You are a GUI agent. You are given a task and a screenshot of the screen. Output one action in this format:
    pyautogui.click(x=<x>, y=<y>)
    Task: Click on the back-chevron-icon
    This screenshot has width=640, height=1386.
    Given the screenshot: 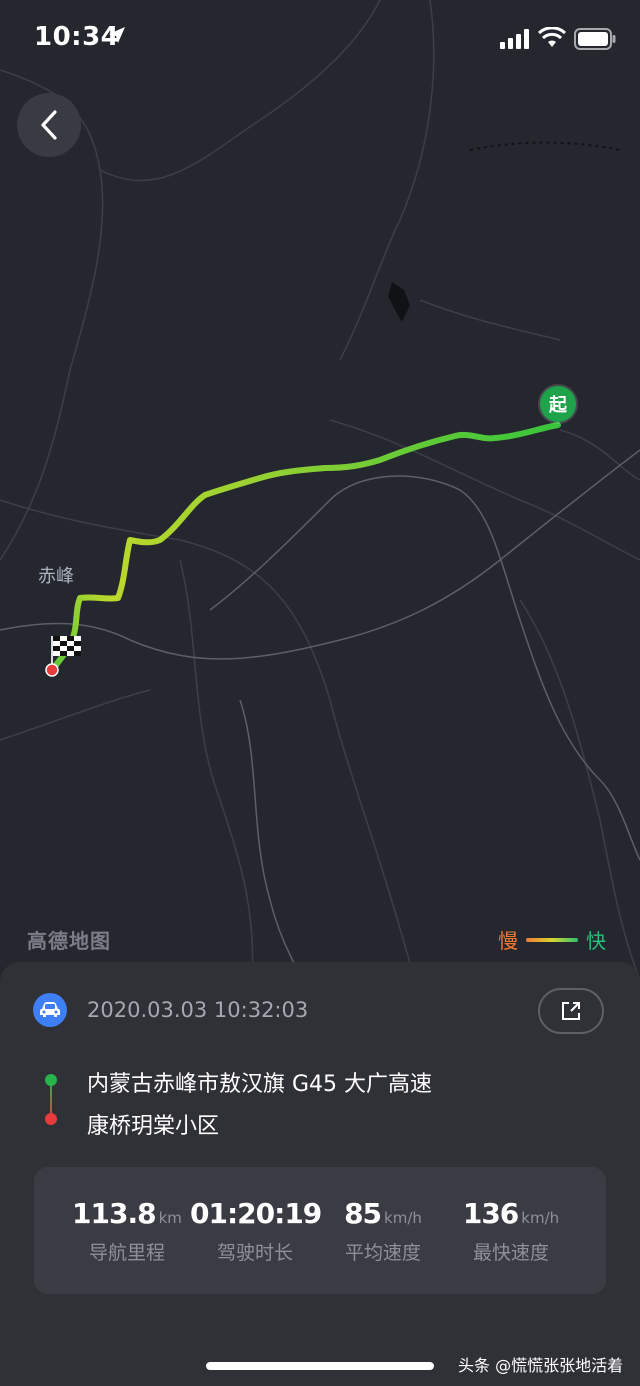 What is the action you would take?
    pyautogui.click(x=49, y=125)
    